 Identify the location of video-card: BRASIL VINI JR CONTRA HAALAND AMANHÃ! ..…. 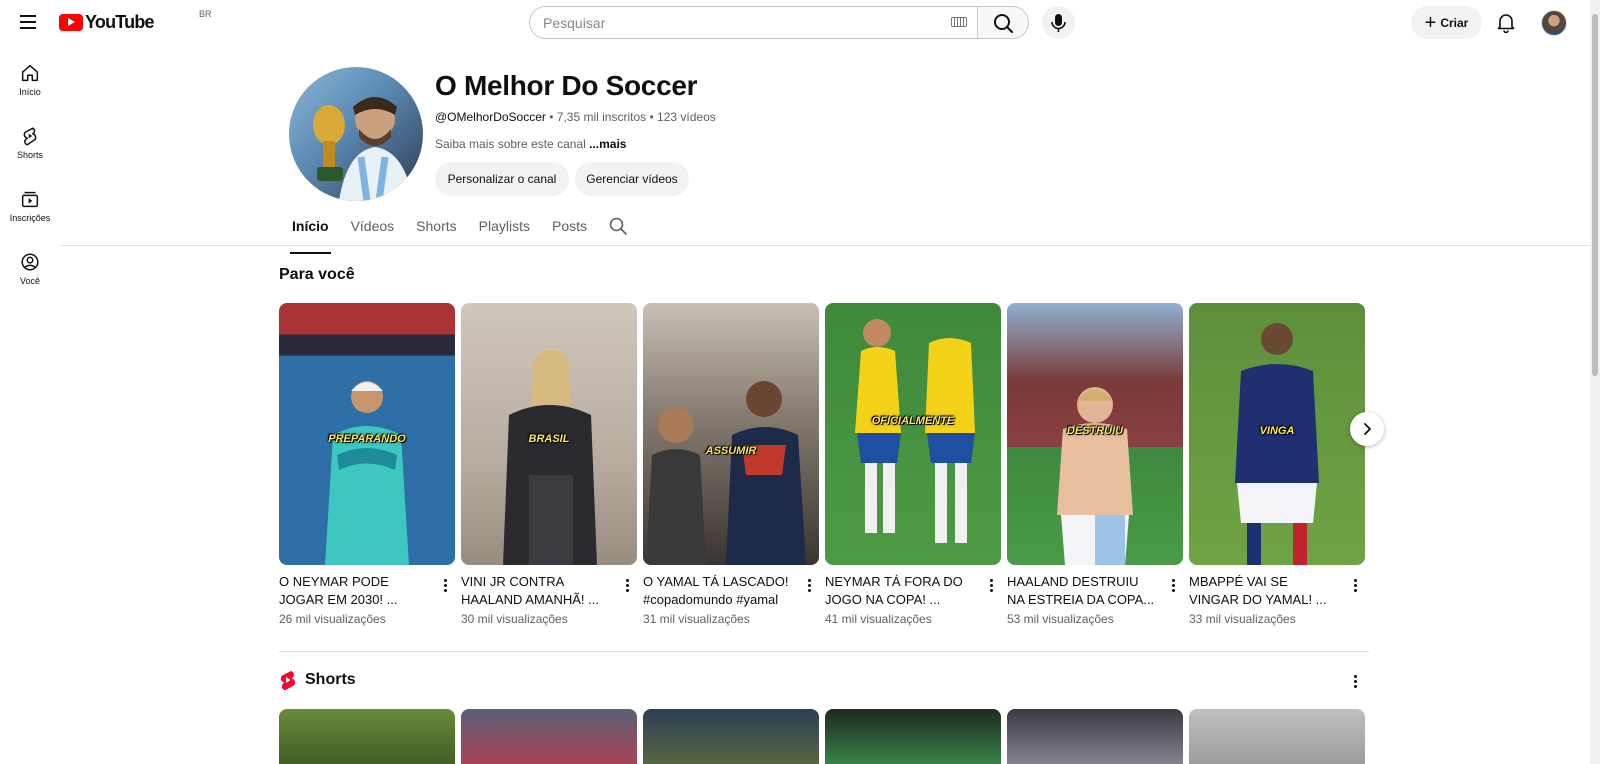
(549, 464).